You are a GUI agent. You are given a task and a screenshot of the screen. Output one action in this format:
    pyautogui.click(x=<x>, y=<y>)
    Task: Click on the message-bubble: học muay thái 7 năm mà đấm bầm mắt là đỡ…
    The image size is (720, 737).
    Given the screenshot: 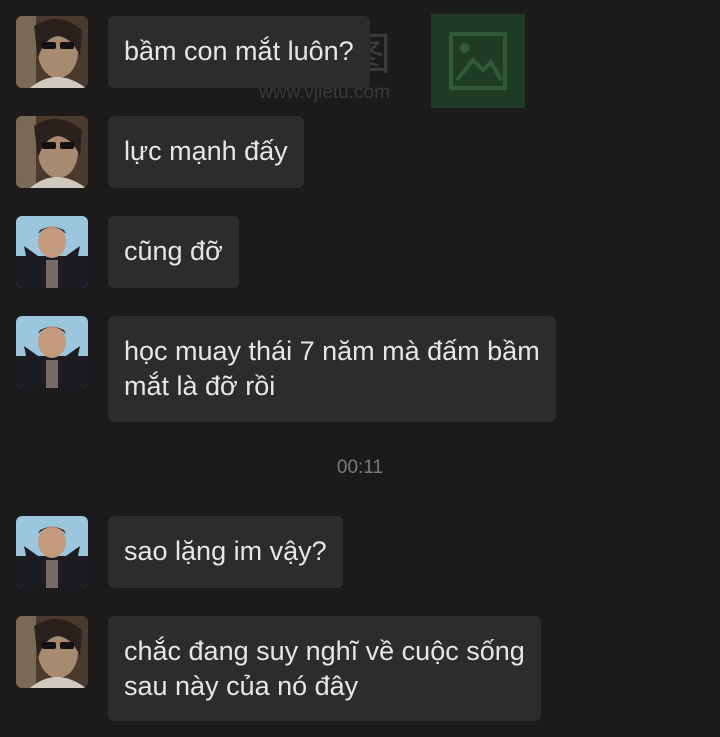 What is the action you would take?
    pyautogui.click(x=332, y=369)
    